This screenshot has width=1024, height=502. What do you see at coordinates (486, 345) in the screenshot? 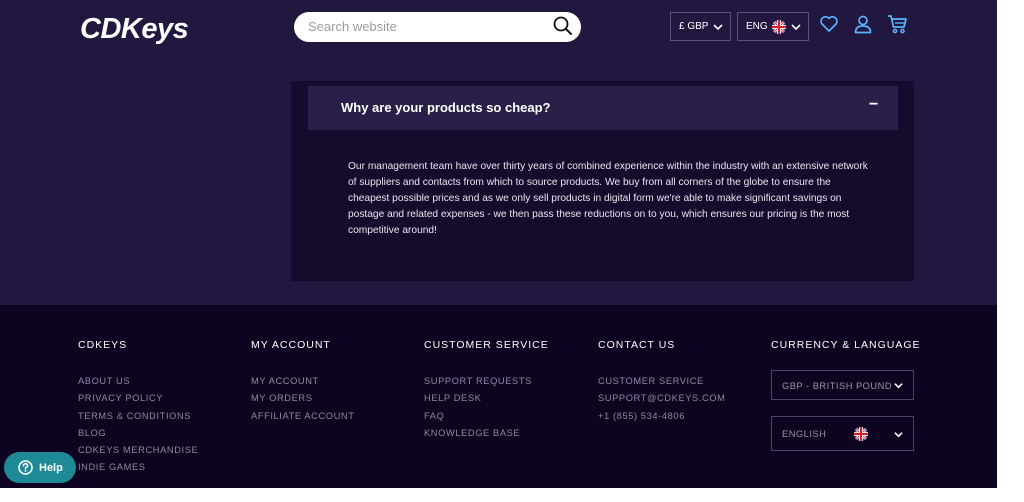
I see `footer-heading: CUSTOMER SERVICE` at bounding box center [486, 345].